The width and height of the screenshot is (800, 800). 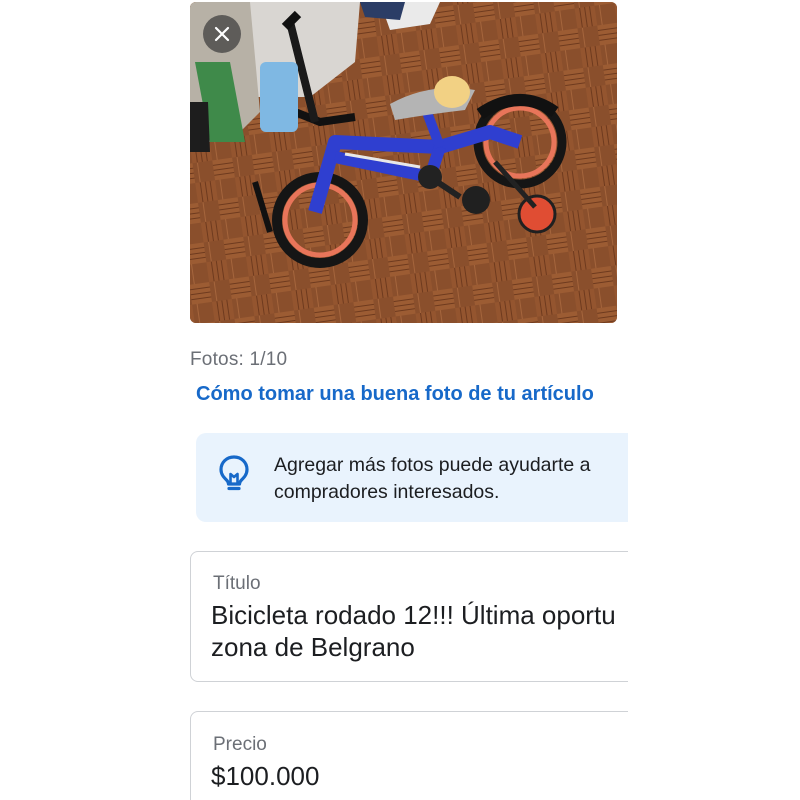 I want to click on title-field-label: Título, so click(x=237, y=583).